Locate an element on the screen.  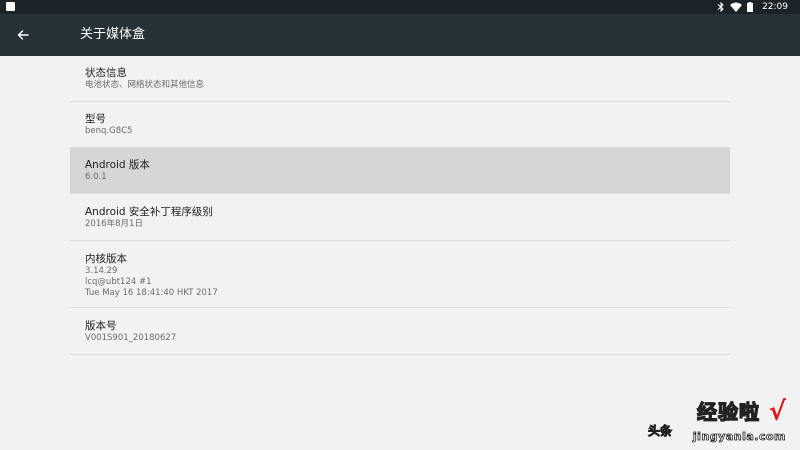
item-subtitle: benq.G8C5 is located at coordinates (109, 131).